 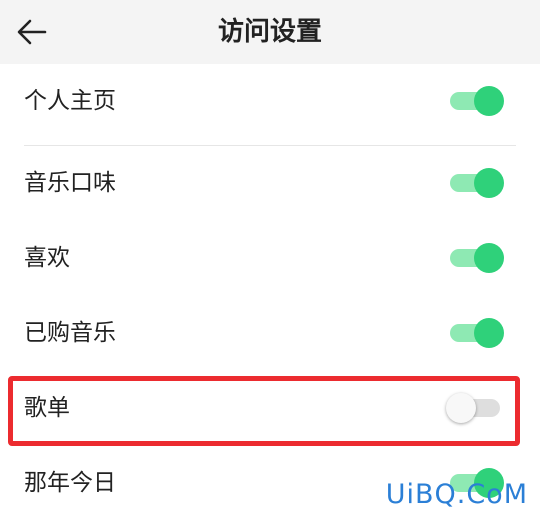 What do you see at coordinates (270, 258) in the screenshot?
I see `setting-row-likes: 喜欢` at bounding box center [270, 258].